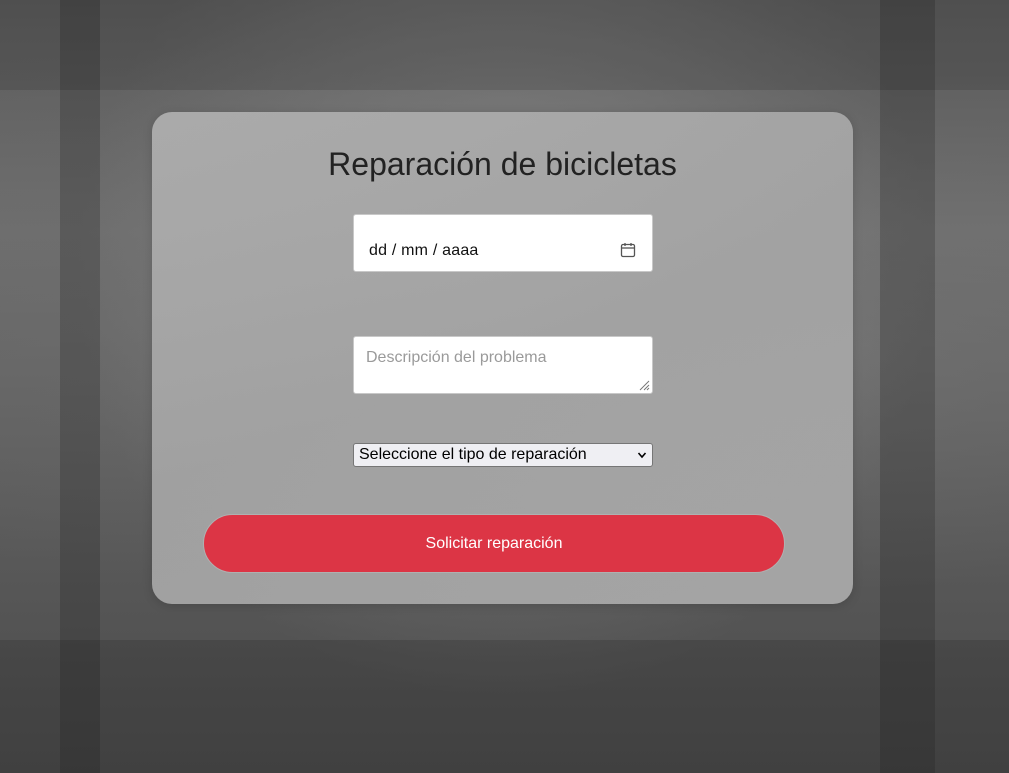 The height and width of the screenshot is (773, 1009). What do you see at coordinates (628, 250) in the screenshot?
I see `calendar-icon` at bounding box center [628, 250].